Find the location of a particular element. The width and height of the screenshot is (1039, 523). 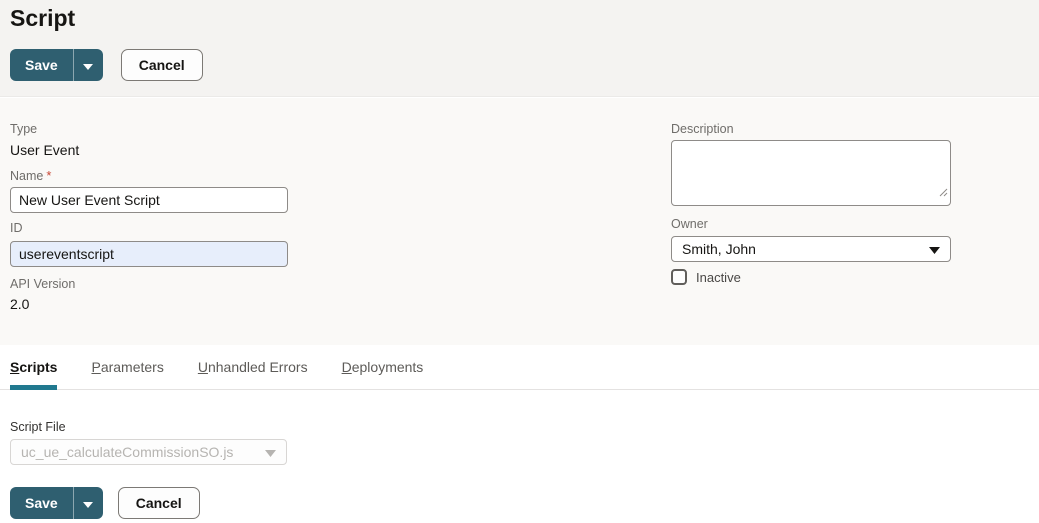

name-input is located at coordinates (149, 200).